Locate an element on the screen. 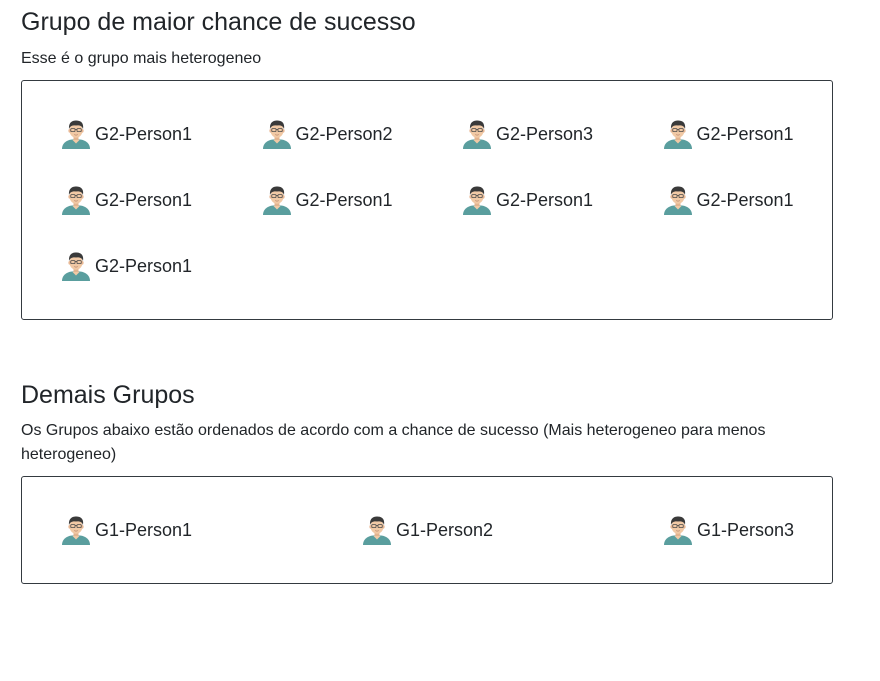  member-name: G2-Person3 is located at coordinates (545, 134).